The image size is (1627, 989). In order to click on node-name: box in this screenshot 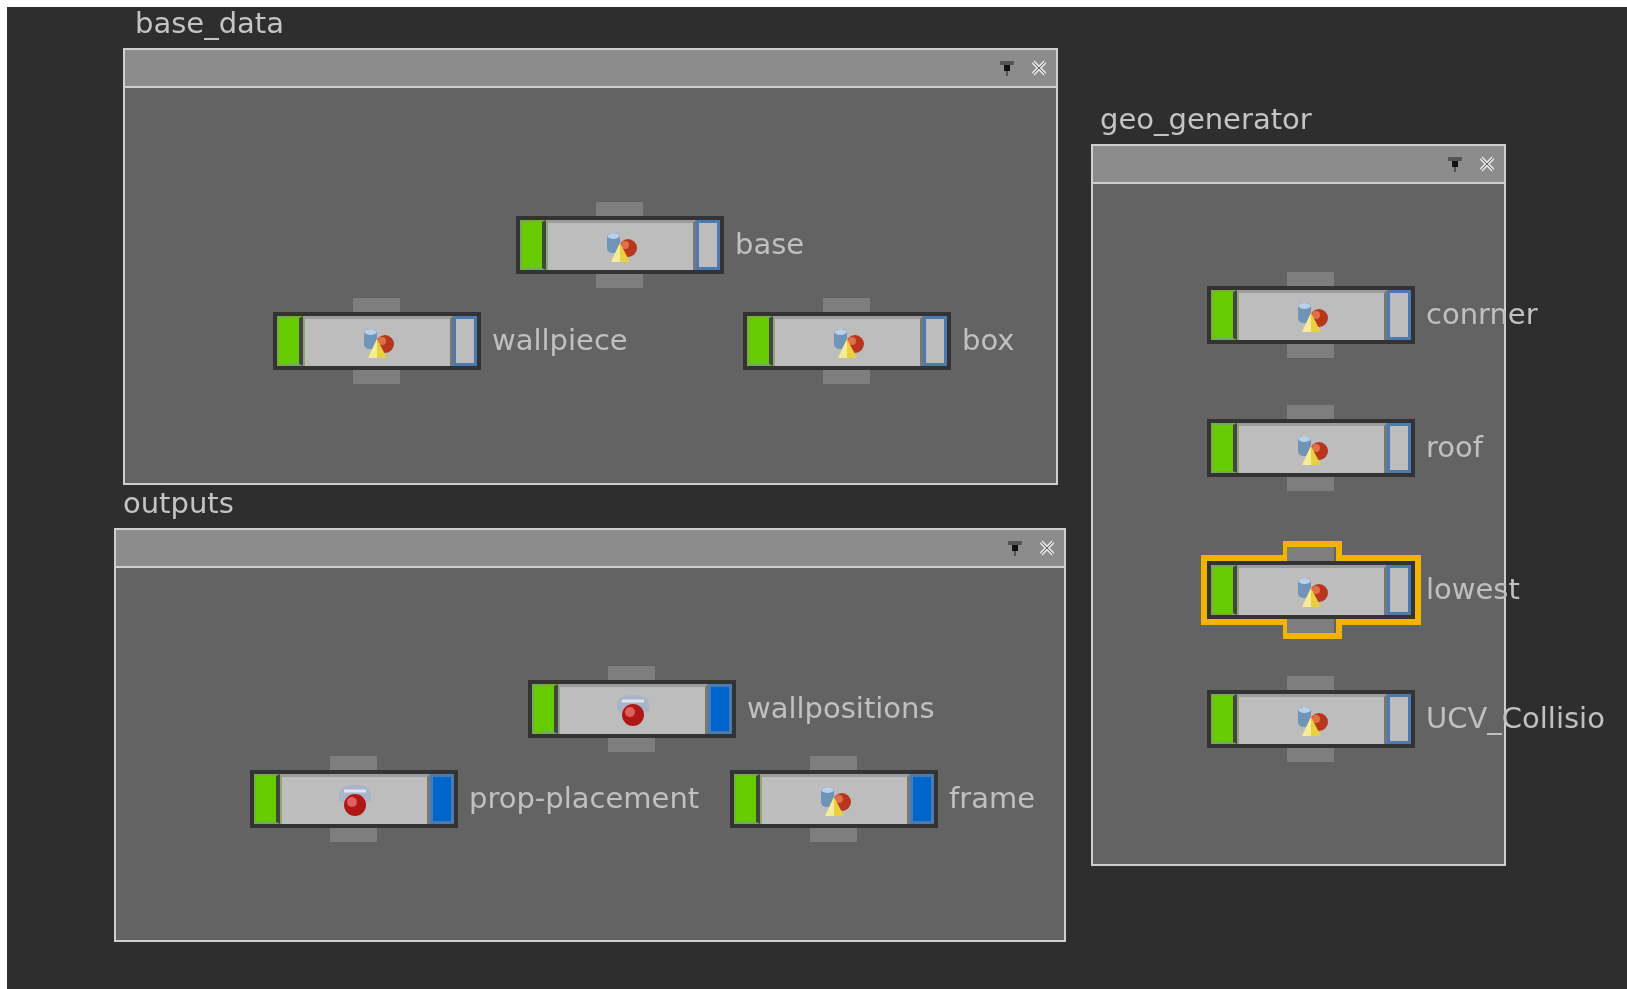, I will do `click(988, 340)`.